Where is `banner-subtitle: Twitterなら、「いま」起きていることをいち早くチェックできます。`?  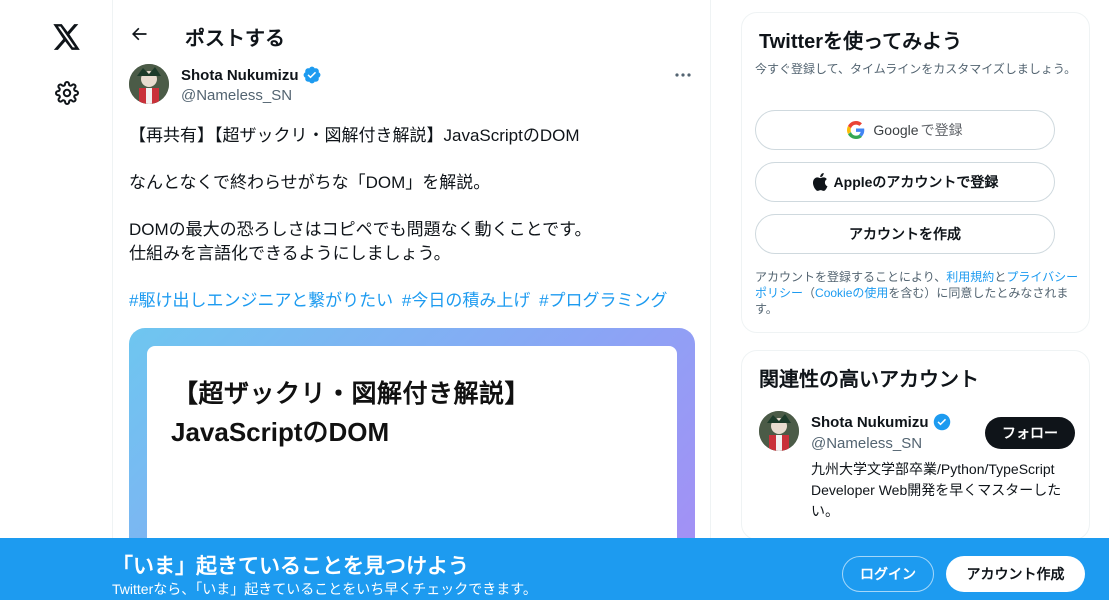
banner-subtitle: Twitterなら、「いま」起きていることをいち早くチェックできます。 is located at coordinates (324, 589).